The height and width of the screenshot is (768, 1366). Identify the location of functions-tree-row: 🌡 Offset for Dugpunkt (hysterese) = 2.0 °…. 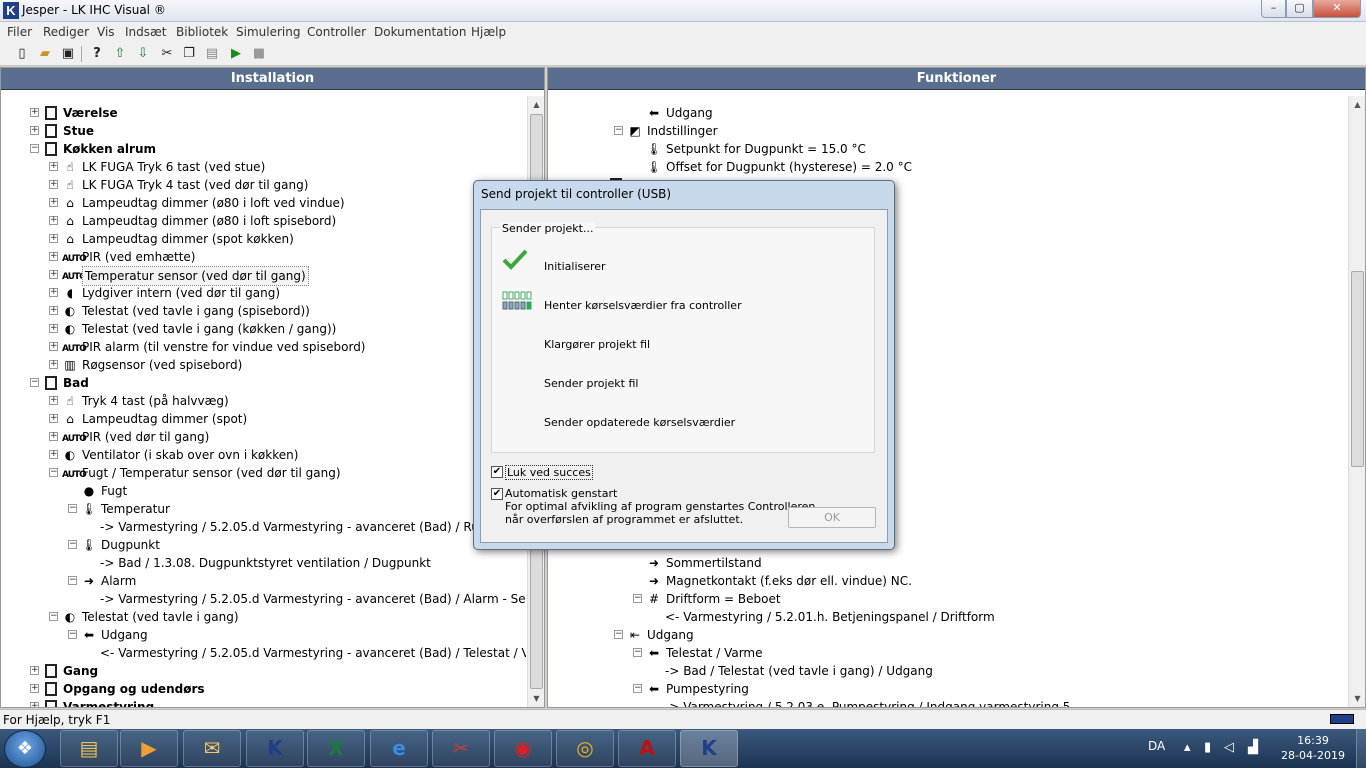
(947, 167).